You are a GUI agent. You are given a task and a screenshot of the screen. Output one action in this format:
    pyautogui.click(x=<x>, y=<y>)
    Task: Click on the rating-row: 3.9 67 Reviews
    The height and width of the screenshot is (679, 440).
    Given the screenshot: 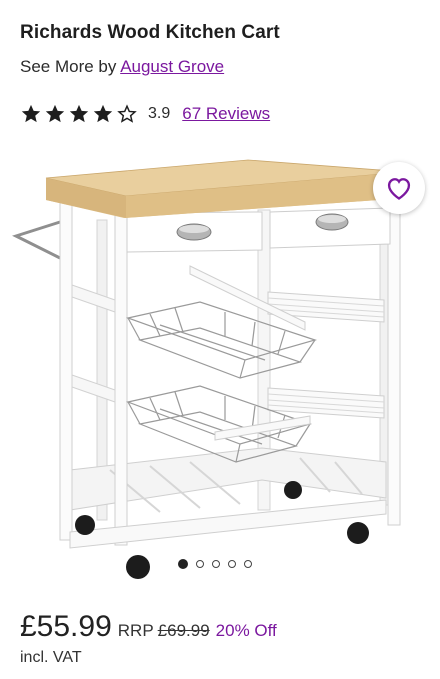 What is the action you would take?
    pyautogui.click(x=145, y=114)
    